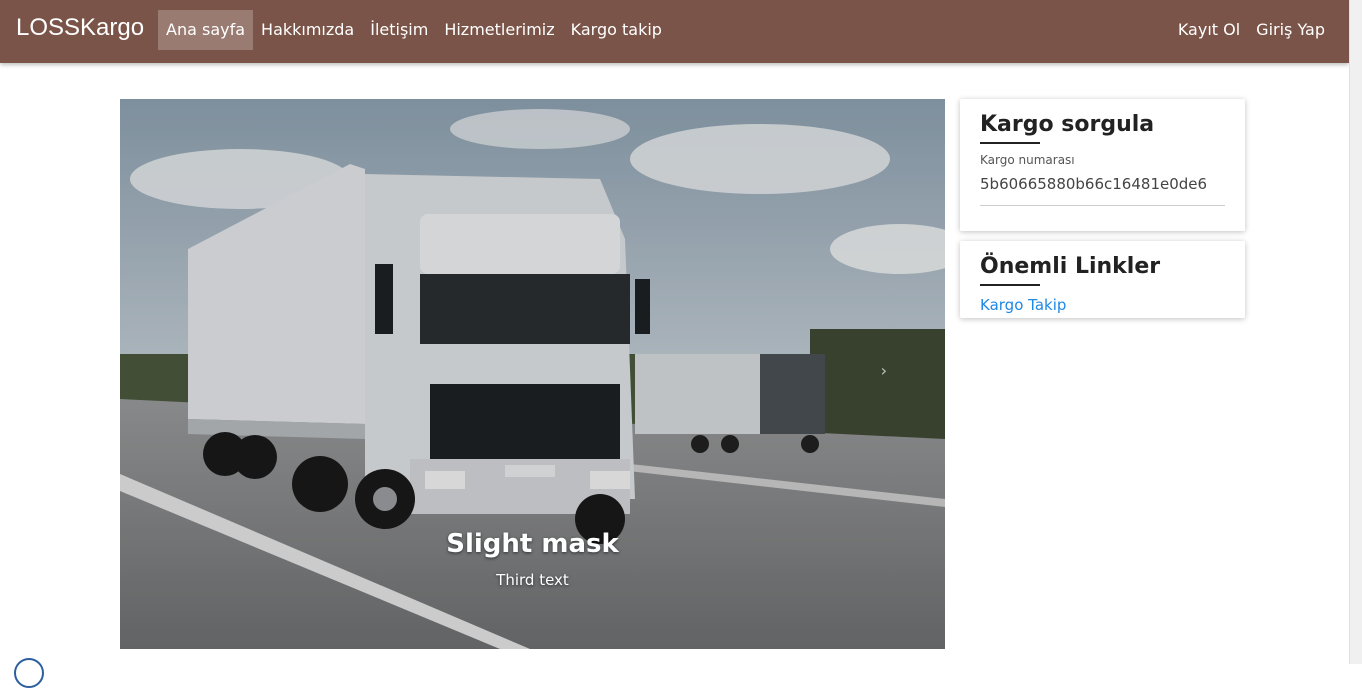 The height and width of the screenshot is (688, 1362). What do you see at coordinates (616, 30) in the screenshot?
I see `nav-item-kargo-takip: Kargo takip` at bounding box center [616, 30].